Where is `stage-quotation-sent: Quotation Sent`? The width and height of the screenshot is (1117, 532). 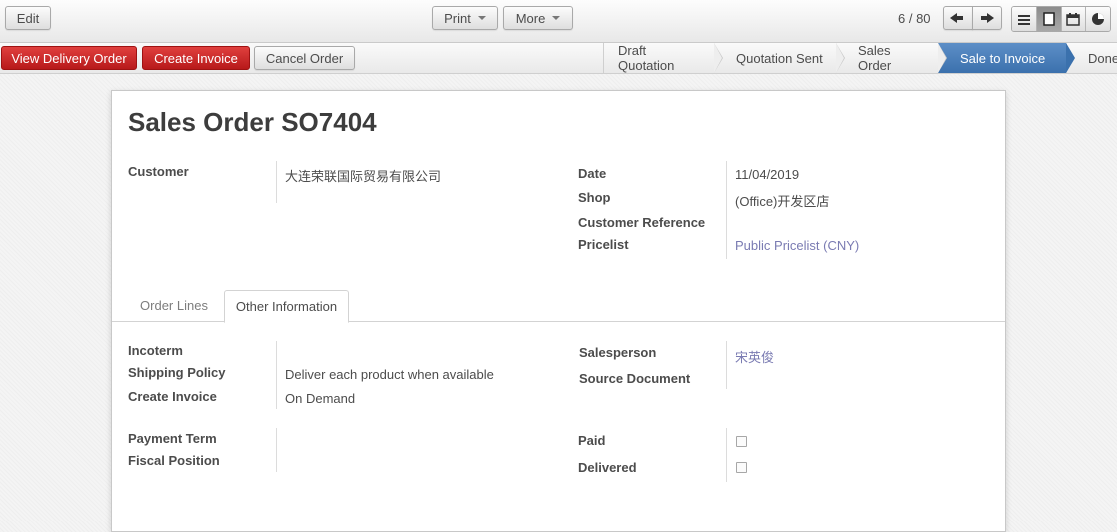 stage-quotation-sent: Quotation Sent is located at coordinates (779, 58).